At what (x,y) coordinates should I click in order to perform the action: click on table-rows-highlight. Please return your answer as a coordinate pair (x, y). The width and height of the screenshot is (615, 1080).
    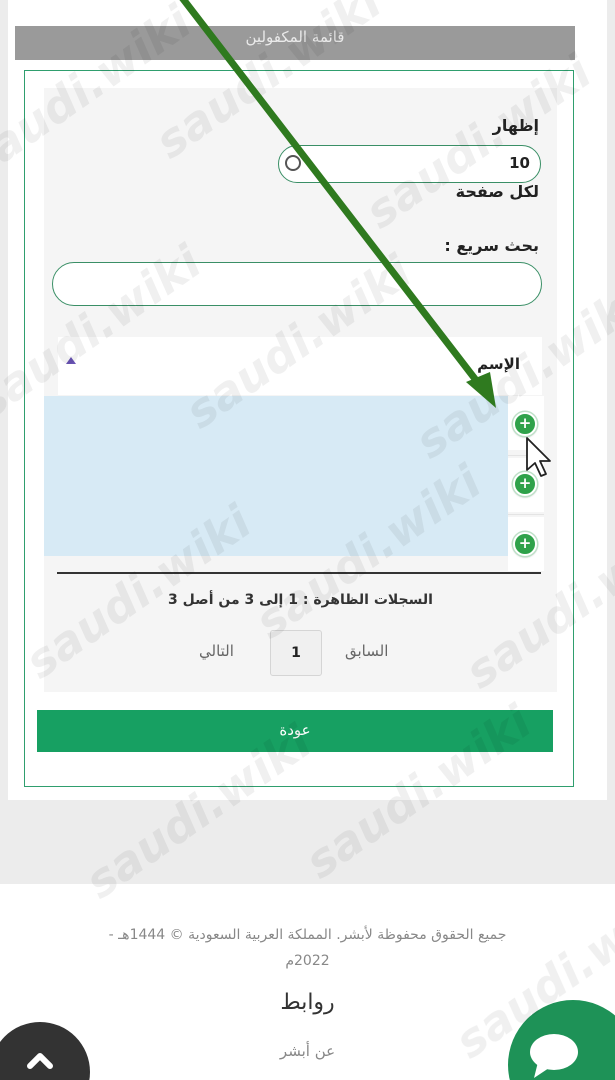
    Looking at the image, I should click on (276, 476).